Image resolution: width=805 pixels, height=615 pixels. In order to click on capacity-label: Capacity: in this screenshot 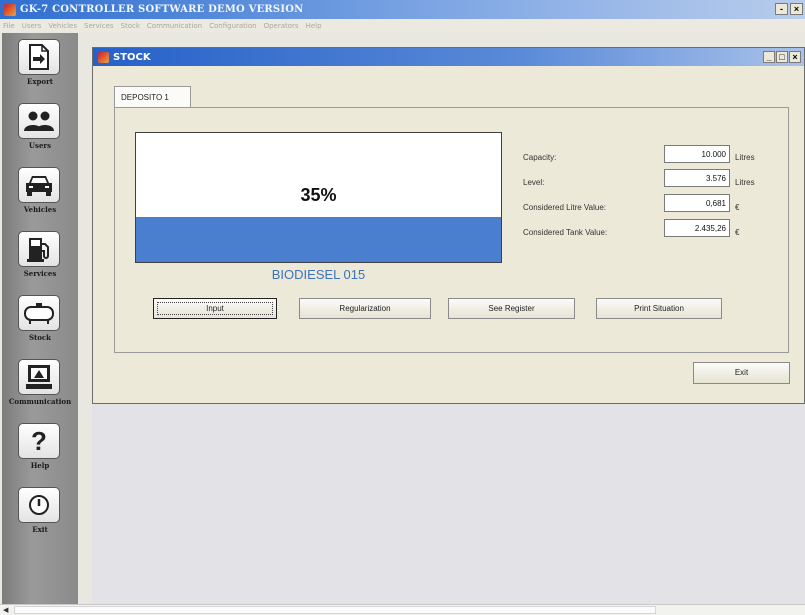, I will do `click(540, 157)`.